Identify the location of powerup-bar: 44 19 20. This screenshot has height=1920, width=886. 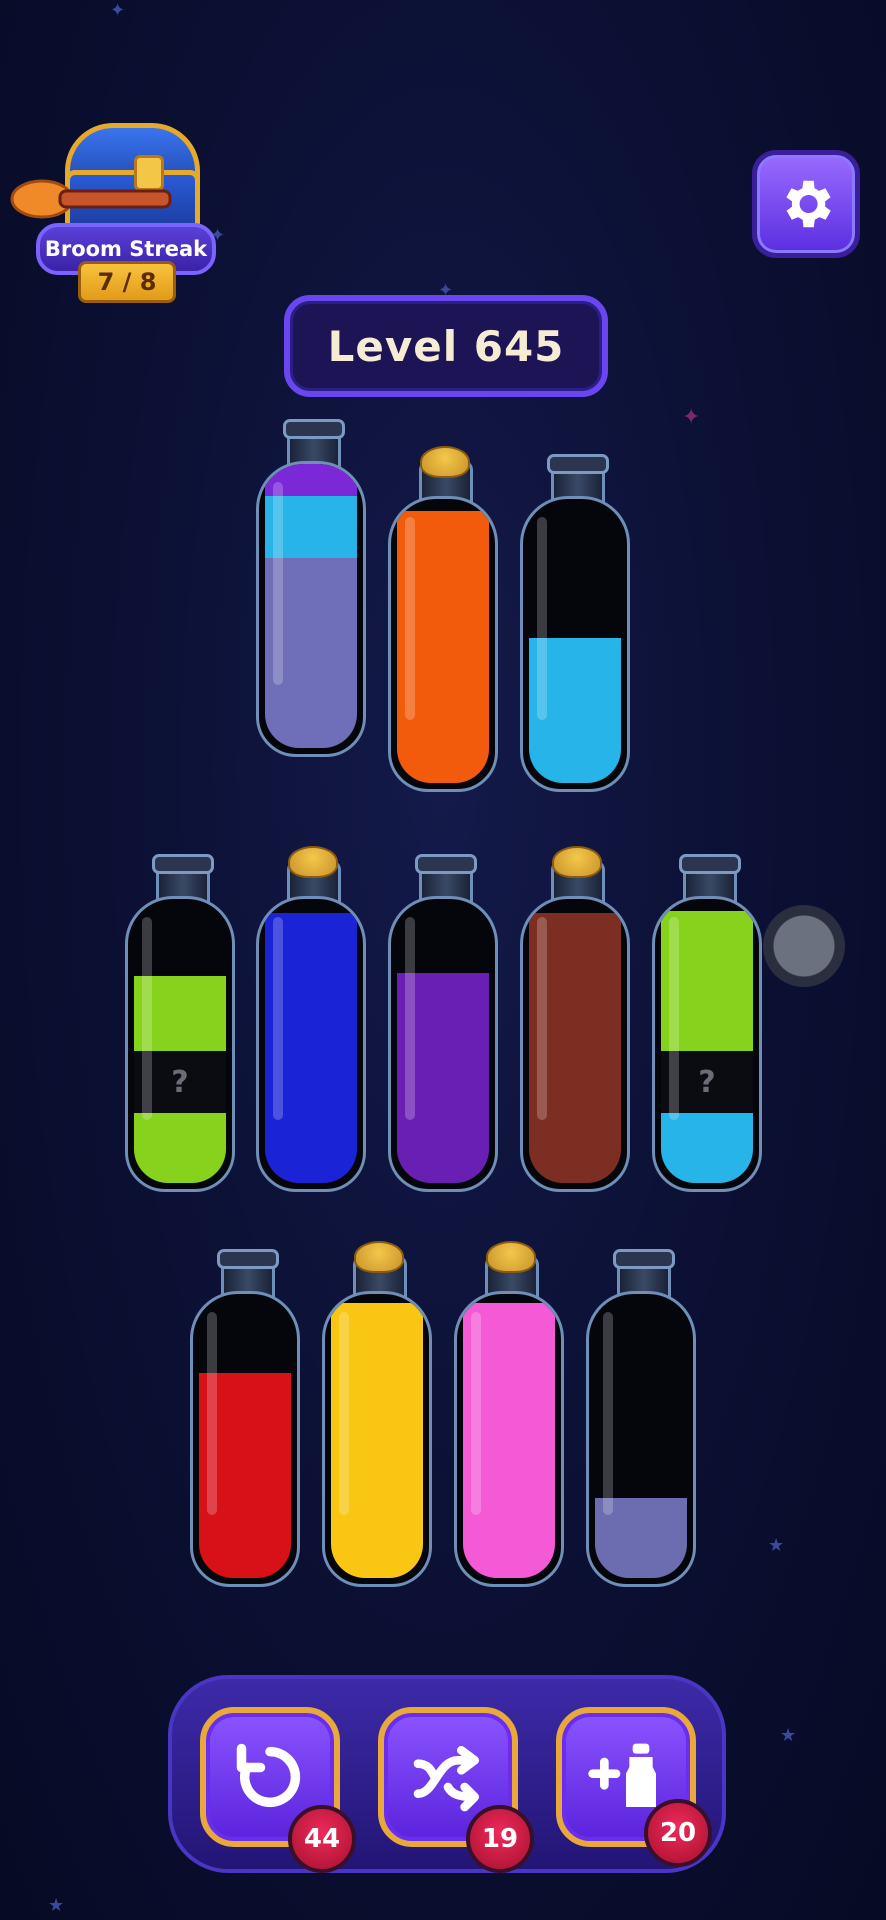
(447, 1774).